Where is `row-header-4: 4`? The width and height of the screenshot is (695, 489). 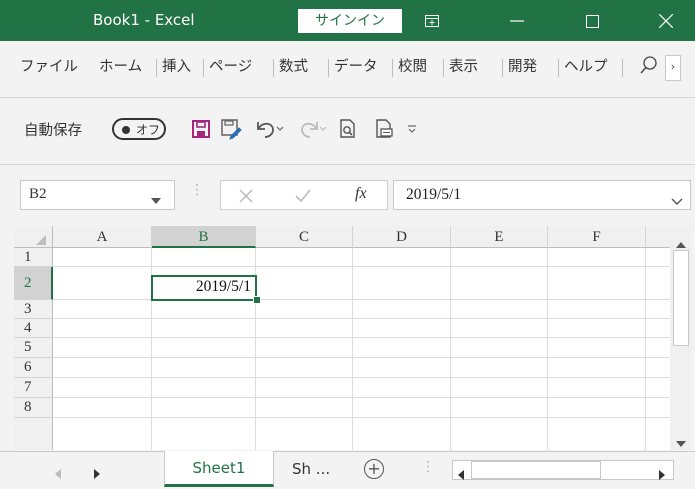
row-header-4: 4 is located at coordinates (33, 328).